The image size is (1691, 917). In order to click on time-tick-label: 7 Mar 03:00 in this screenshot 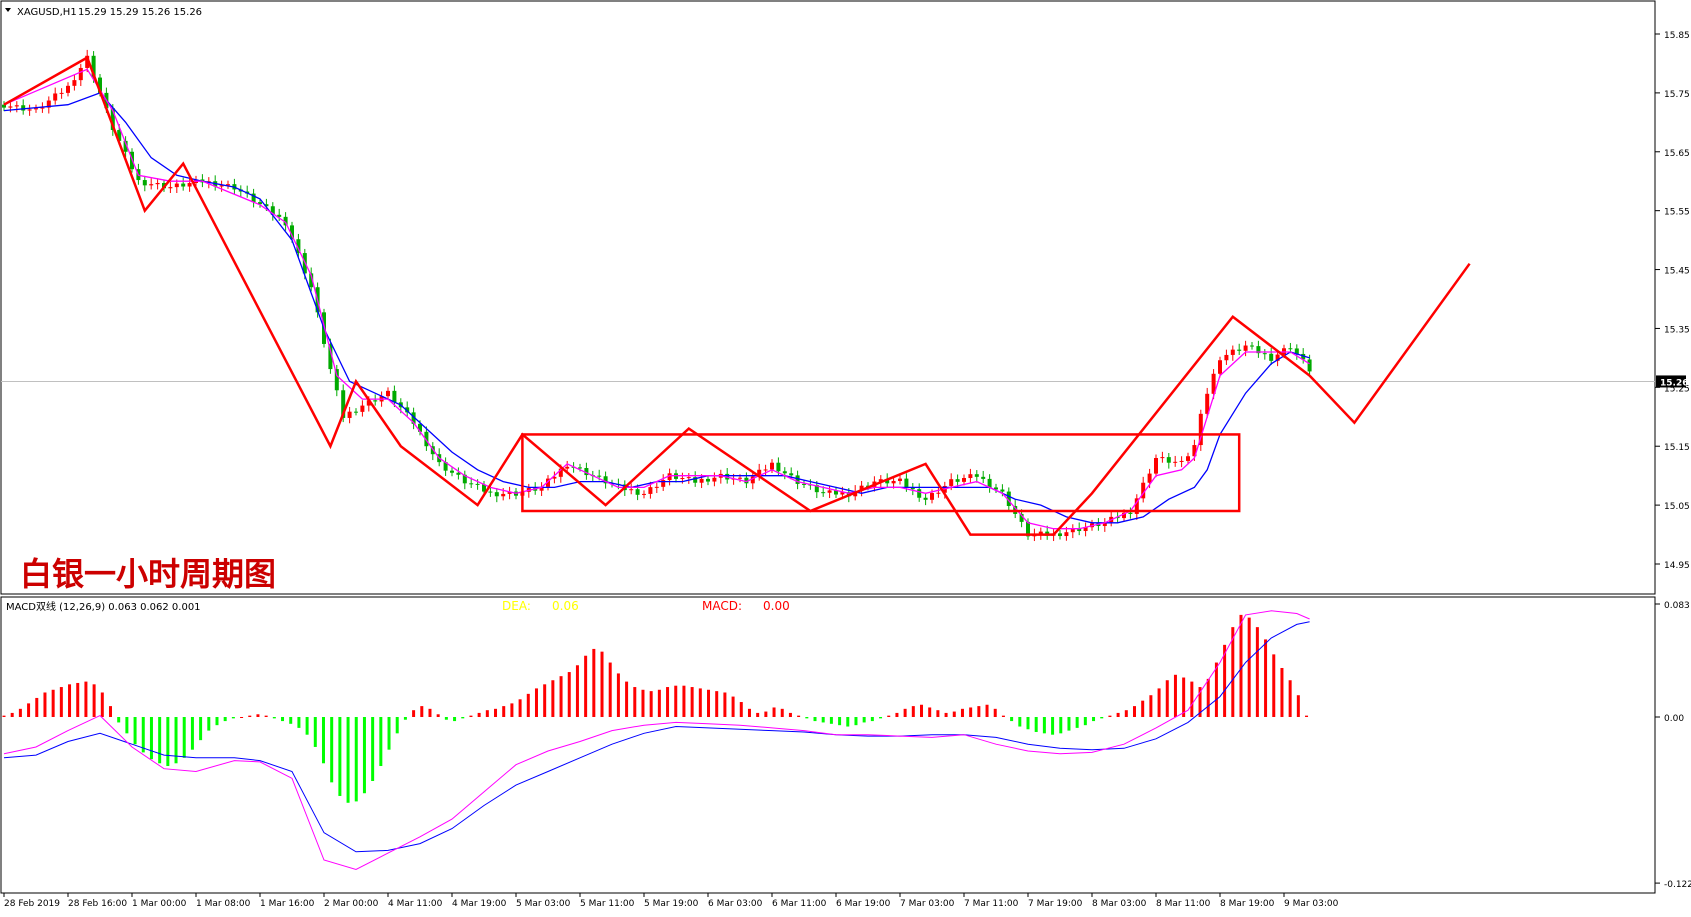, I will do `click(927, 904)`.